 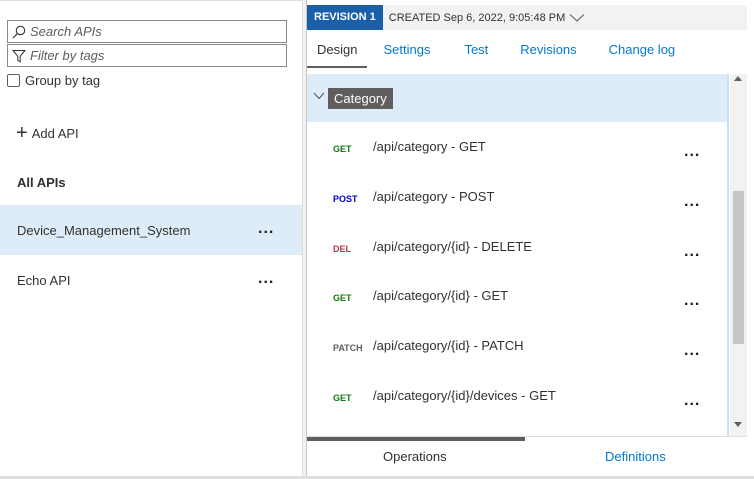 I want to click on scroll-down-arrow-icon, so click(x=738, y=424).